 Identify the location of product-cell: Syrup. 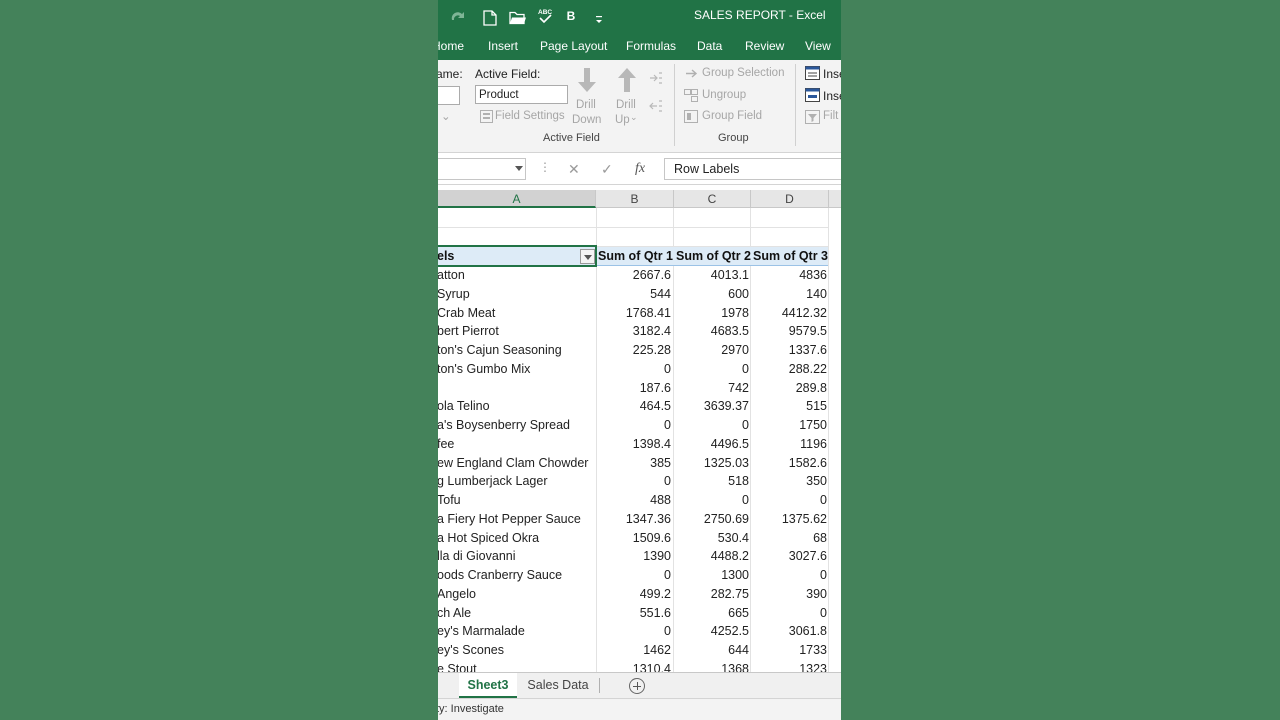
(516, 294).